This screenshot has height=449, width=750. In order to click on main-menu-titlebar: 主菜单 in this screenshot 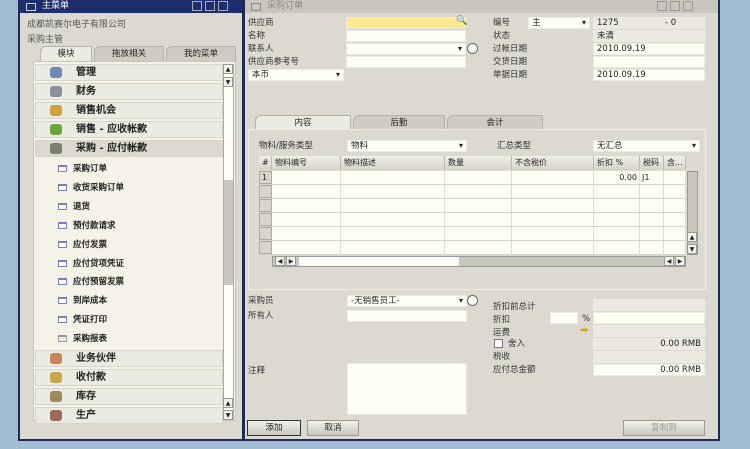, I will do `click(131, 6)`.